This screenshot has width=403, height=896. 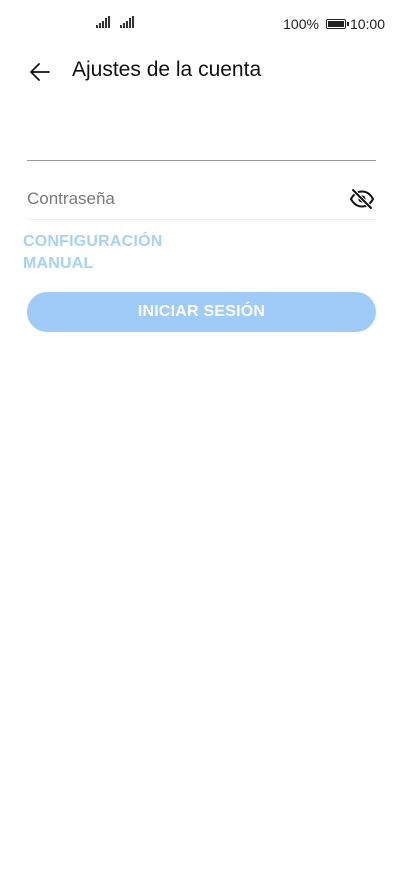 I want to click on arrow-left-icon, so click(x=40, y=72).